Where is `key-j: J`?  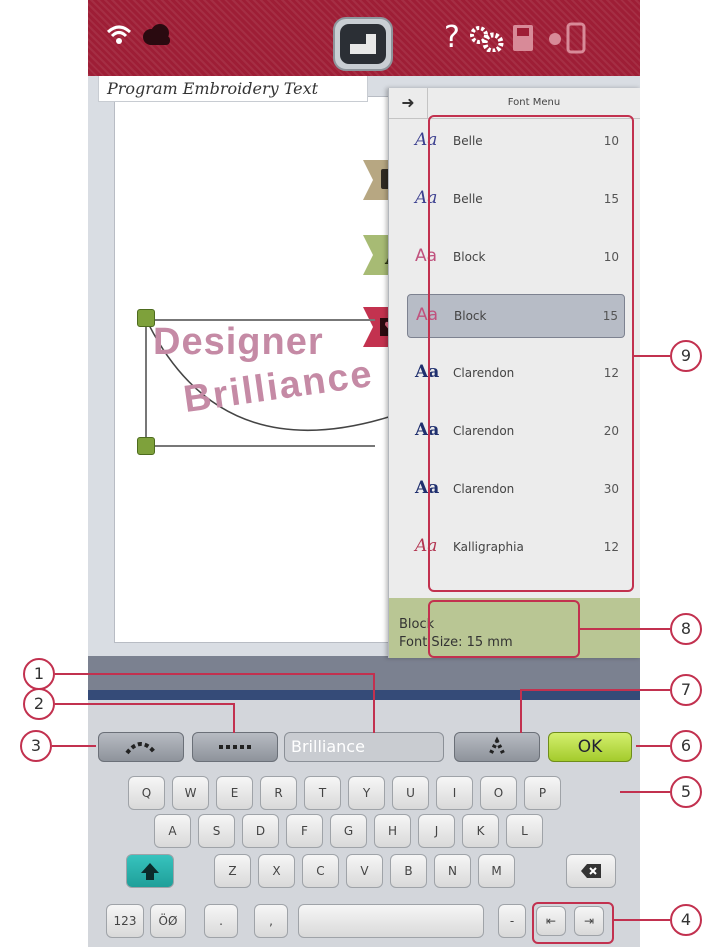
key-j: J is located at coordinates (436, 831).